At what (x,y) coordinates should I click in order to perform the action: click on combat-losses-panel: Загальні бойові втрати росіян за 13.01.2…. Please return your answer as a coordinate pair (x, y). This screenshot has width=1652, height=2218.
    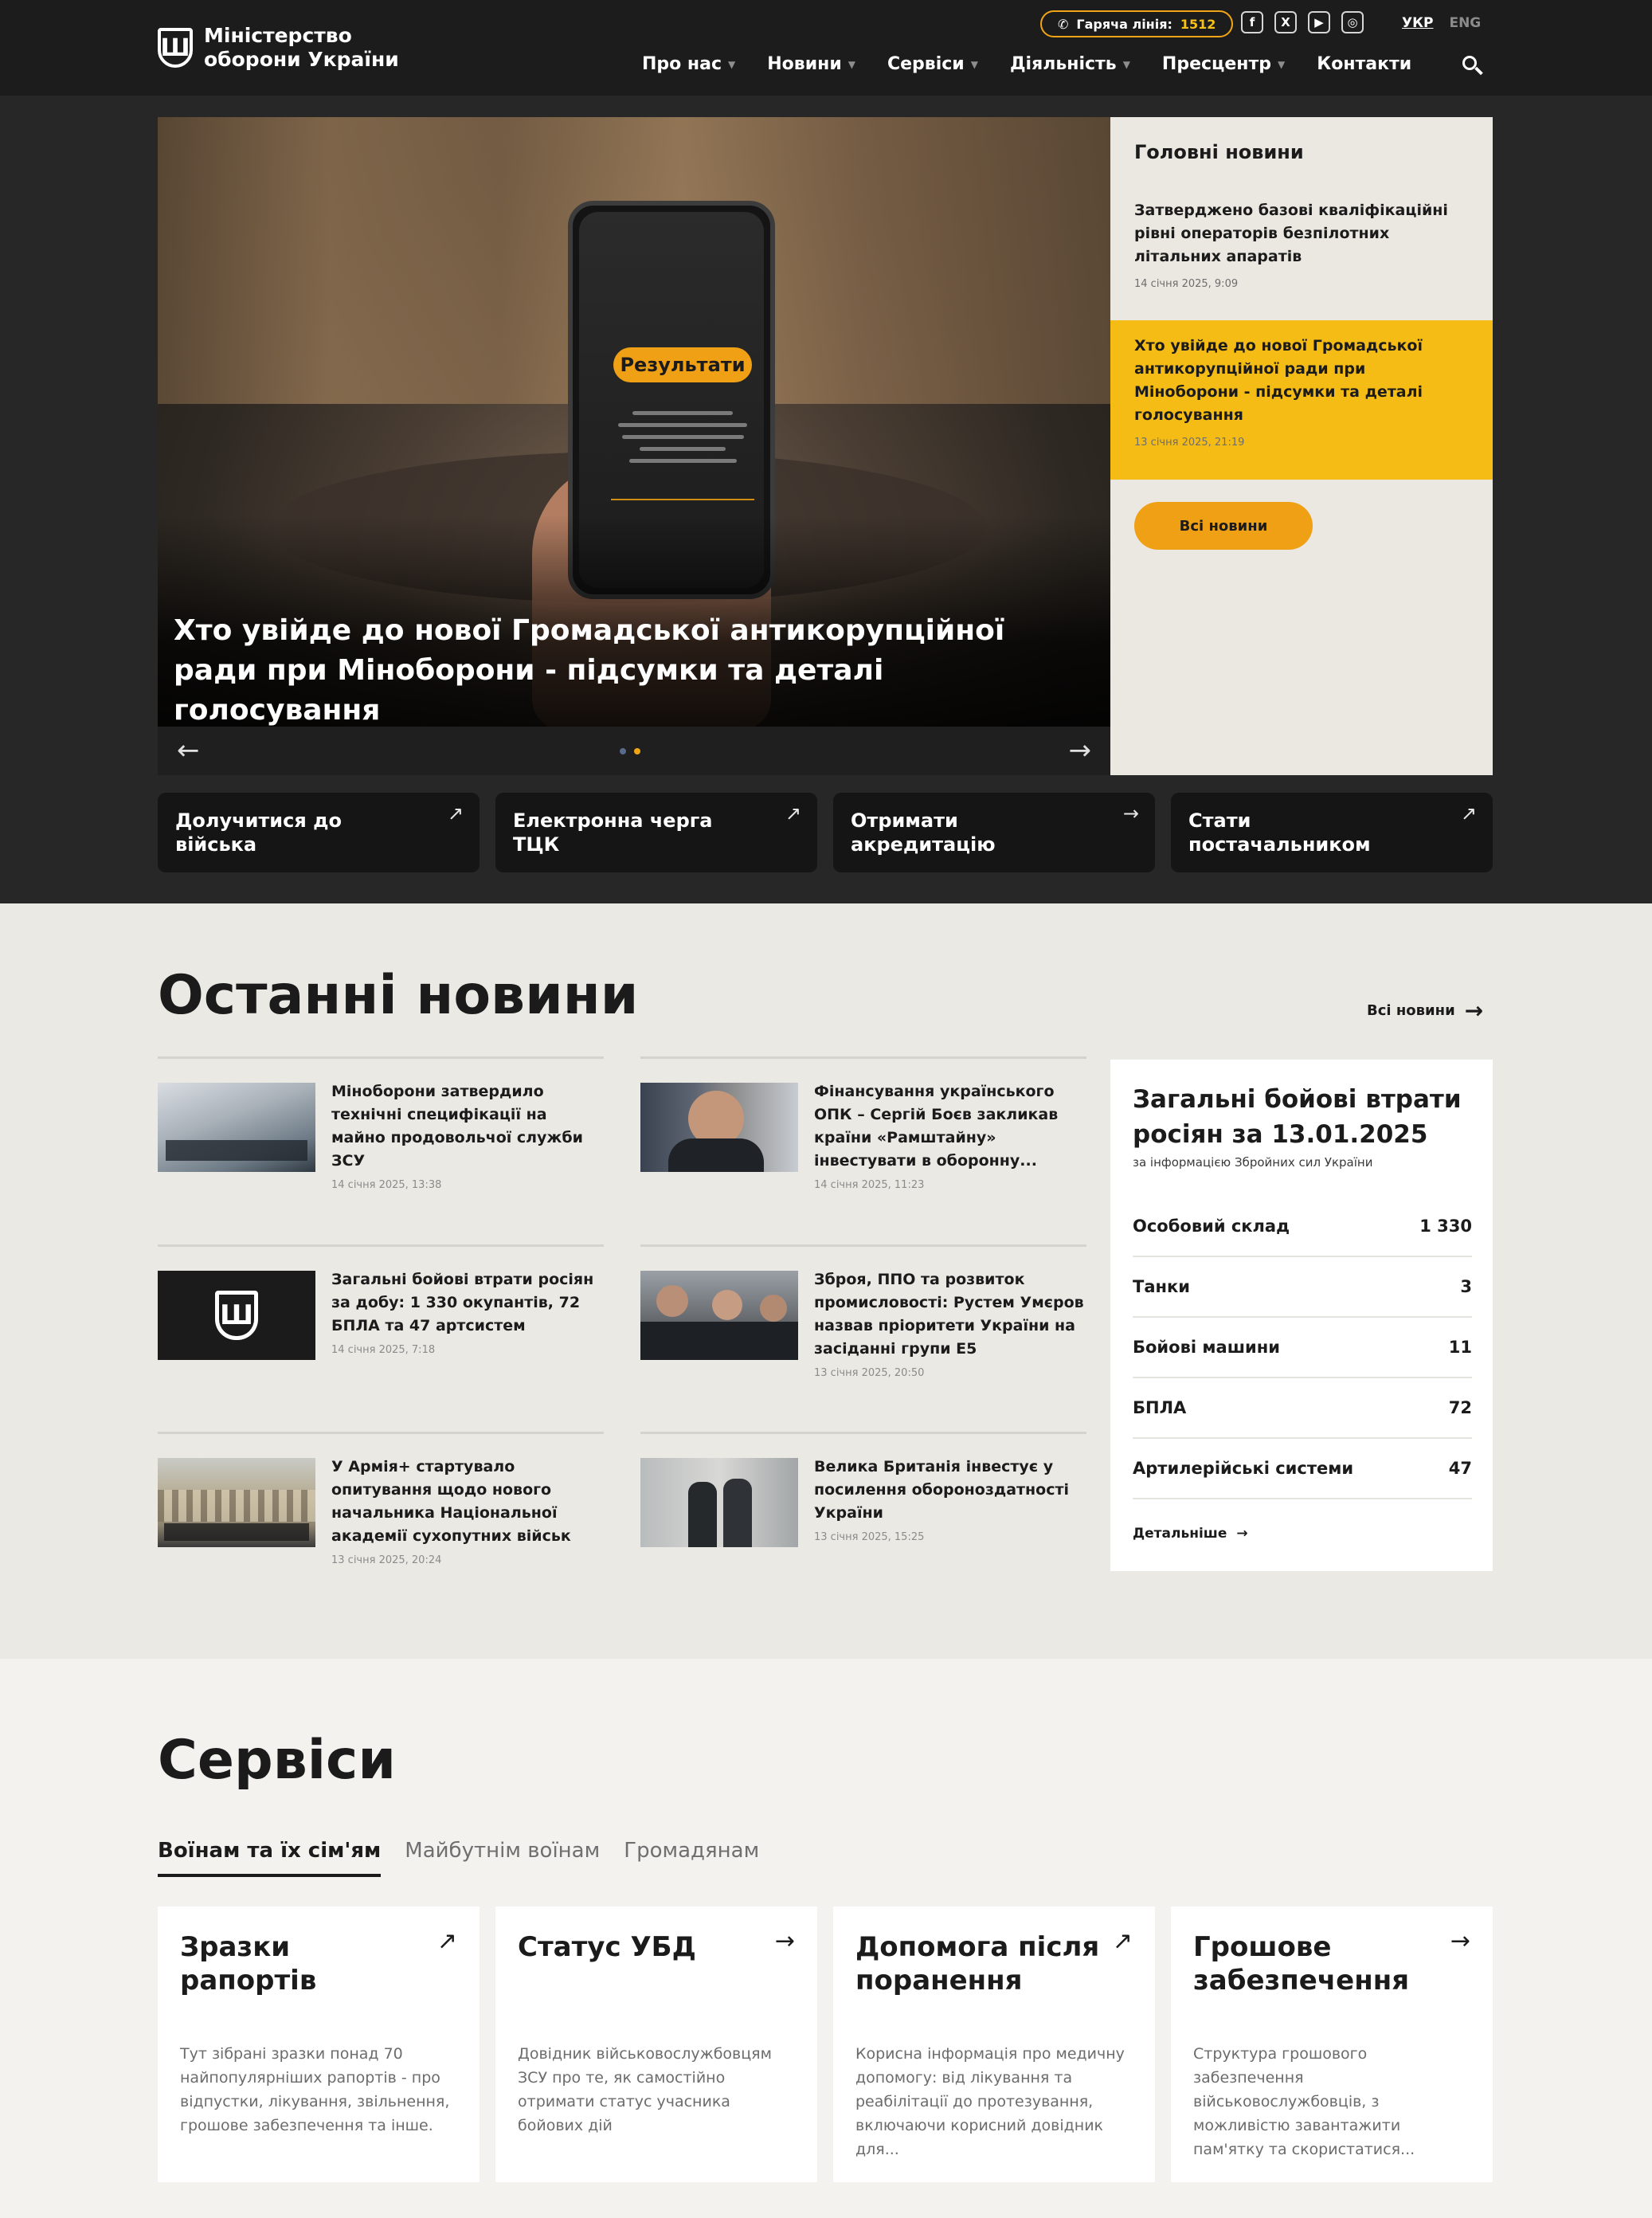
    Looking at the image, I should click on (1301, 1315).